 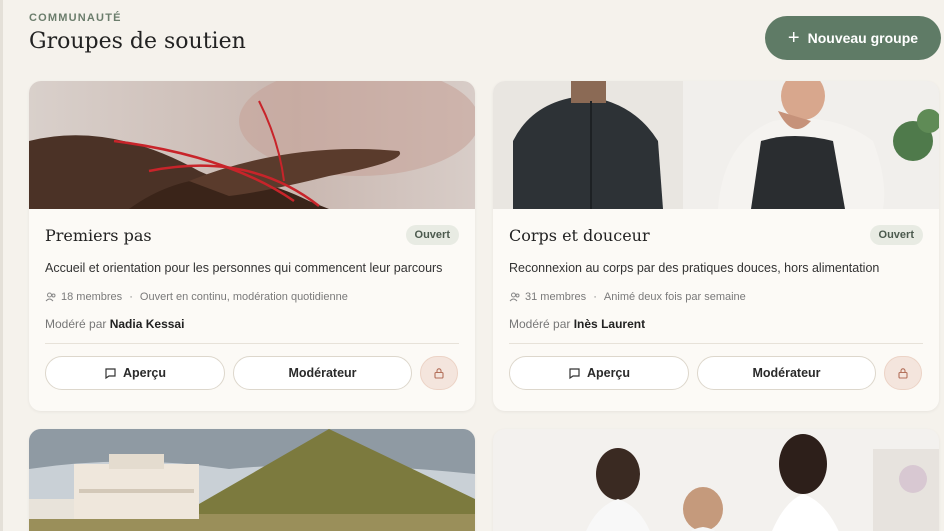 I want to click on moderated-by: Modéré par Nadia Kessai, so click(x=252, y=324).